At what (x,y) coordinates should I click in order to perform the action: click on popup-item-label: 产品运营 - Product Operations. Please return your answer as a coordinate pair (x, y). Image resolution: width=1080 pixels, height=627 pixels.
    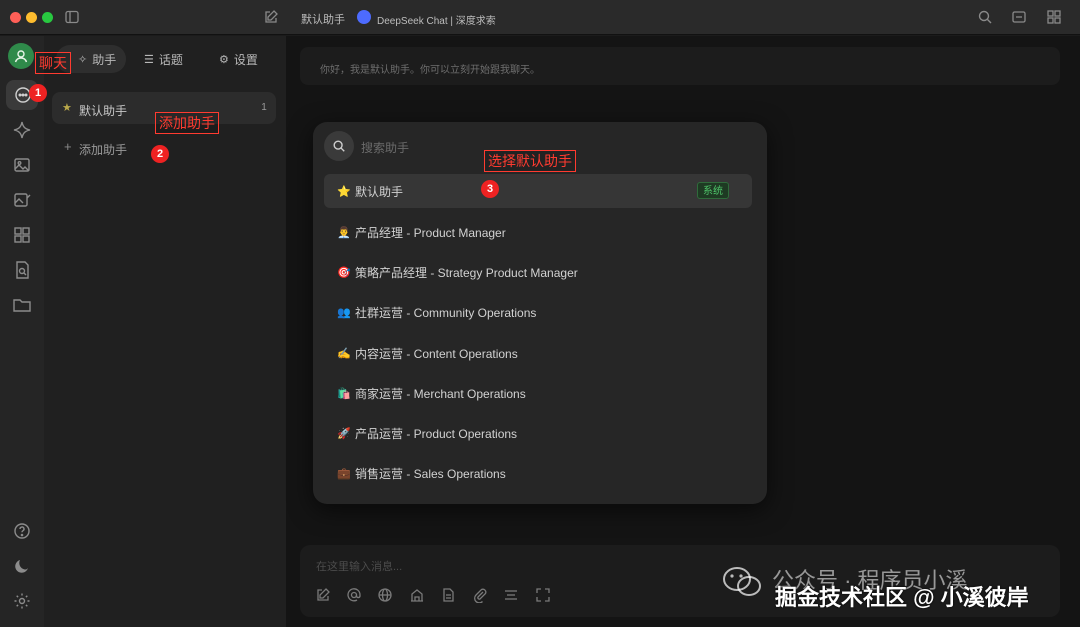
    Looking at the image, I should click on (436, 434).